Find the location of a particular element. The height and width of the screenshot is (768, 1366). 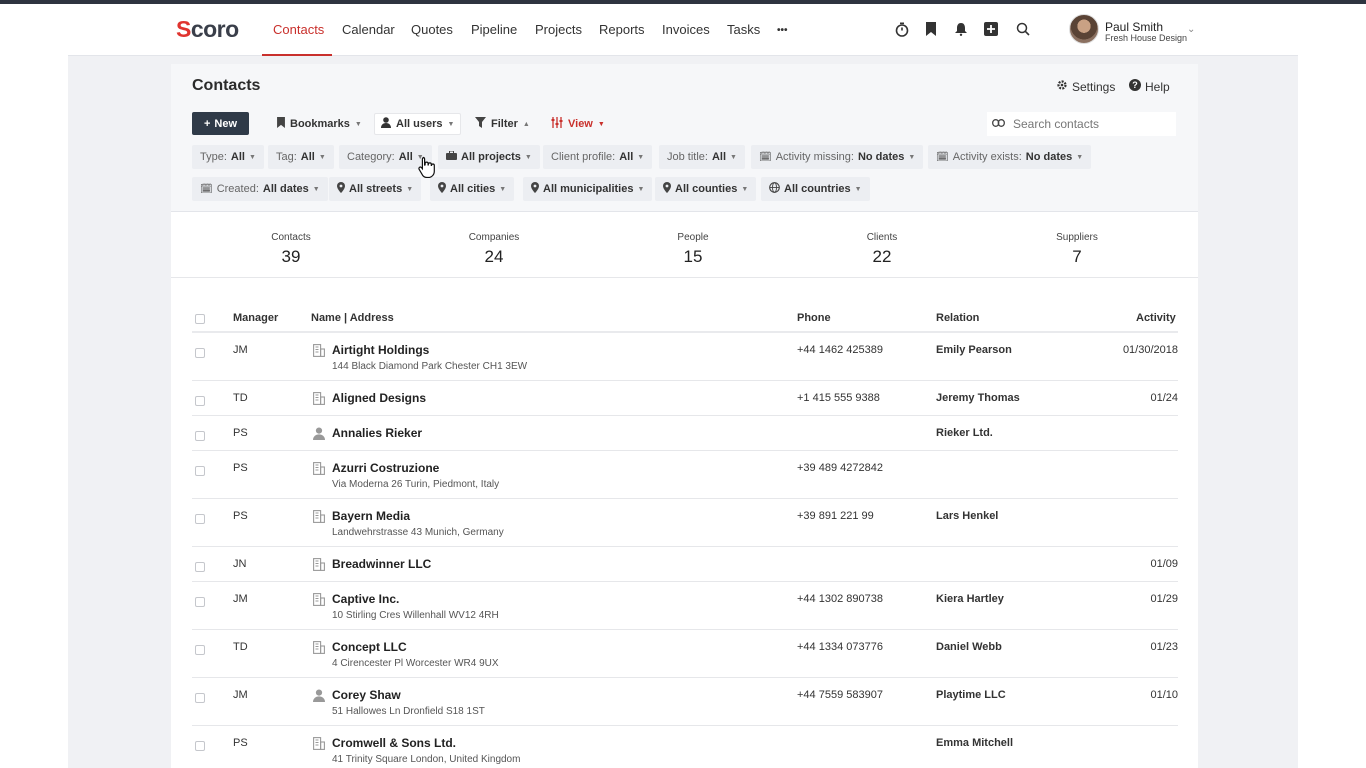

filter-toggle: Filter ▲ is located at coordinates (502, 124).